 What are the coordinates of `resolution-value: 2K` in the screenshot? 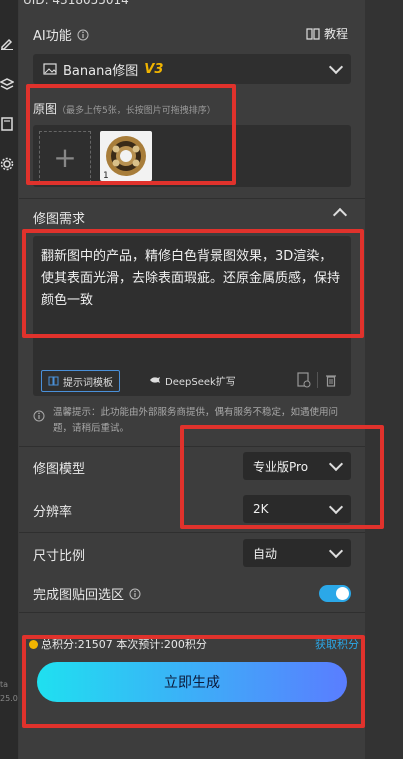 It's located at (261, 509).